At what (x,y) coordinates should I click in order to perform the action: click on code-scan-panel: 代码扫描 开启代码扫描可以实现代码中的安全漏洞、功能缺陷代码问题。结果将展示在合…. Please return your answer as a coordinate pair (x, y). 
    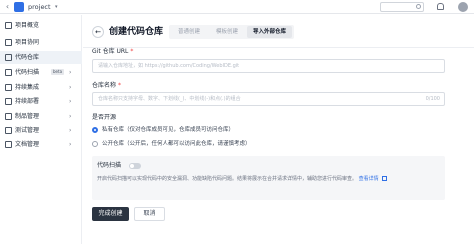
    Looking at the image, I should click on (268, 178).